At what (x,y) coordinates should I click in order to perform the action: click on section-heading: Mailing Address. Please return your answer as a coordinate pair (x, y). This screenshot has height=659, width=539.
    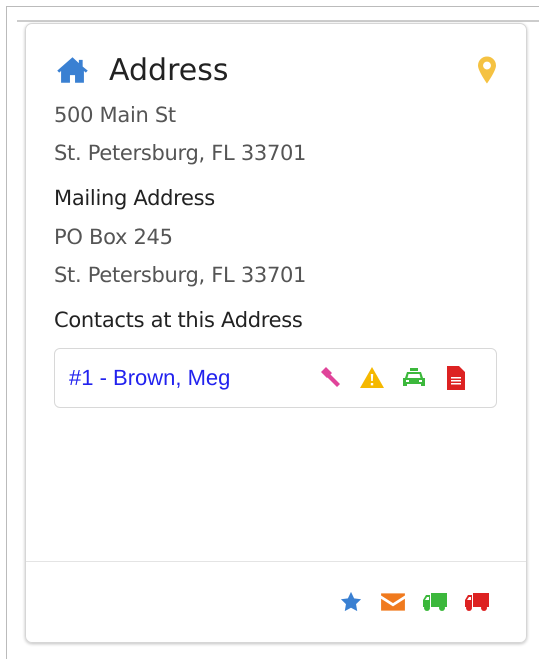
    Looking at the image, I should click on (135, 198).